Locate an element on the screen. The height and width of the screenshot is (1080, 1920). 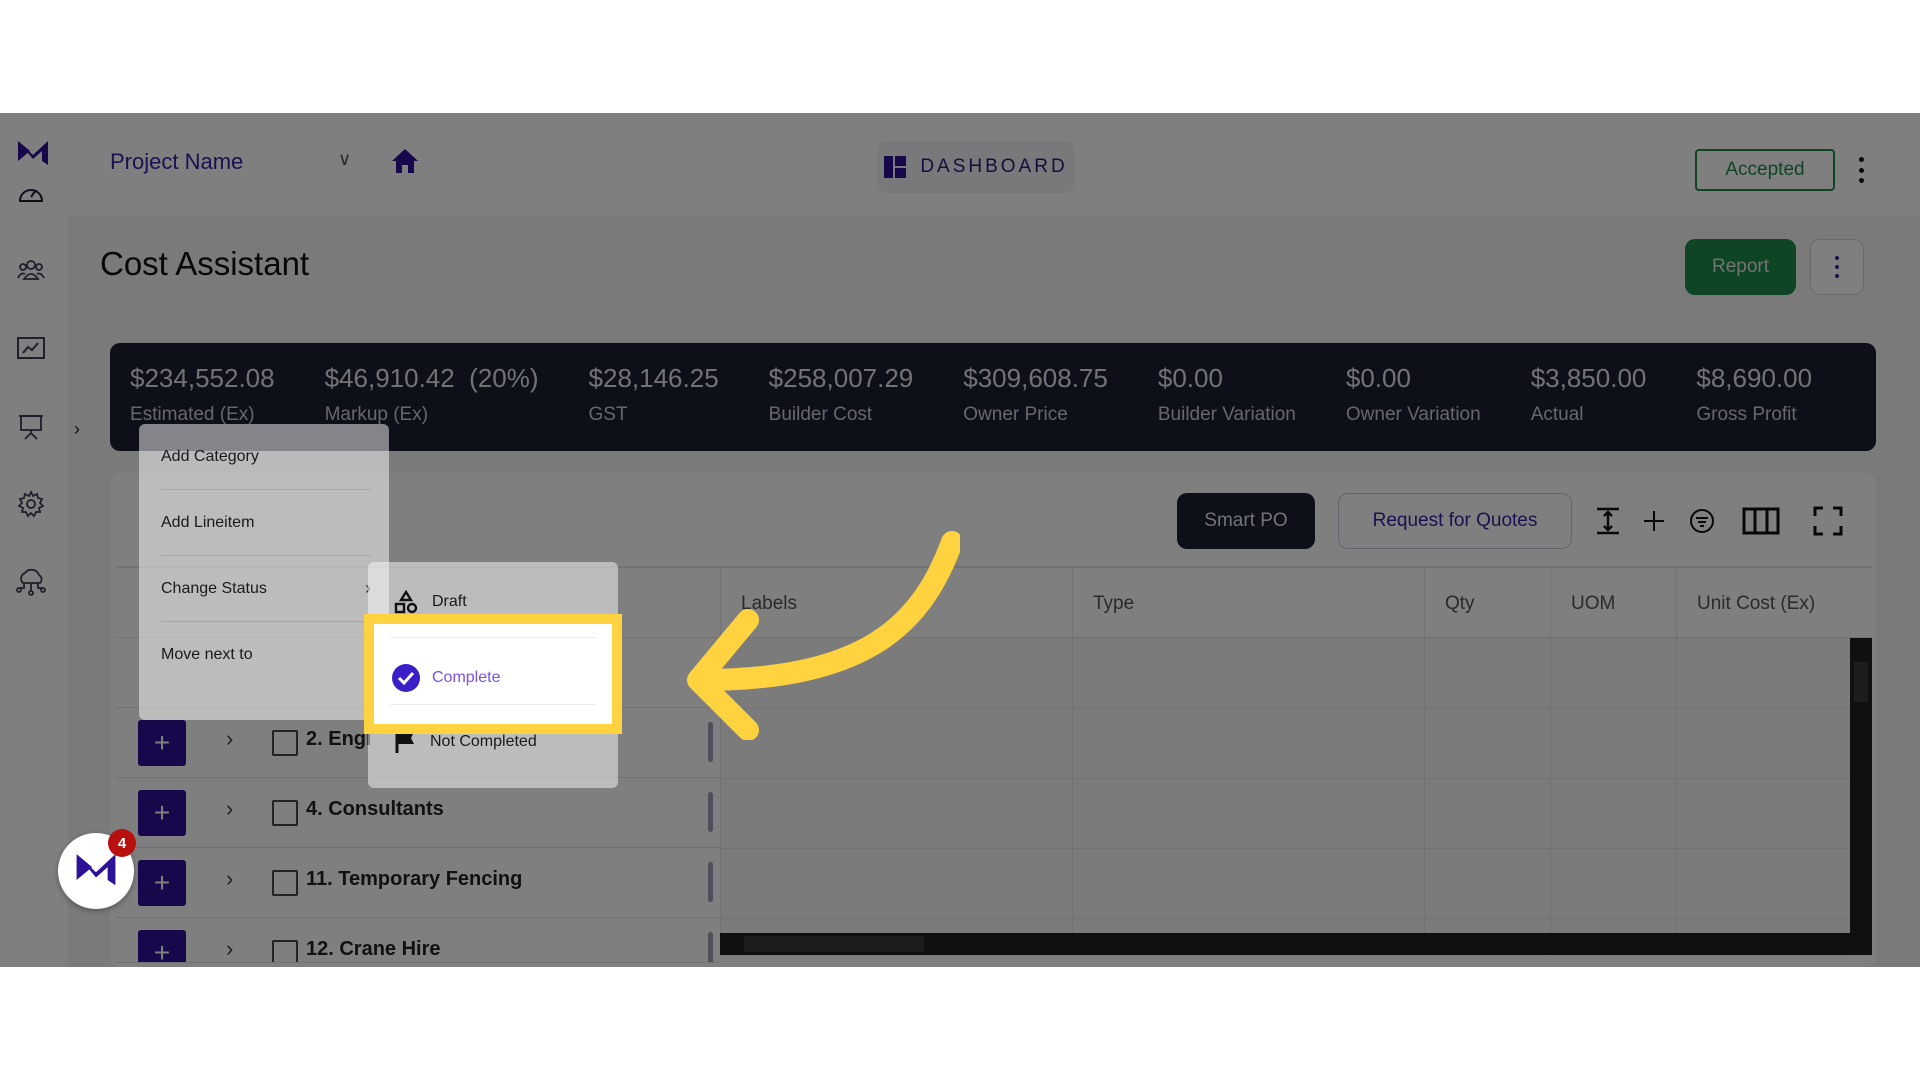
menu-item-label: Move next to is located at coordinates (207, 654).